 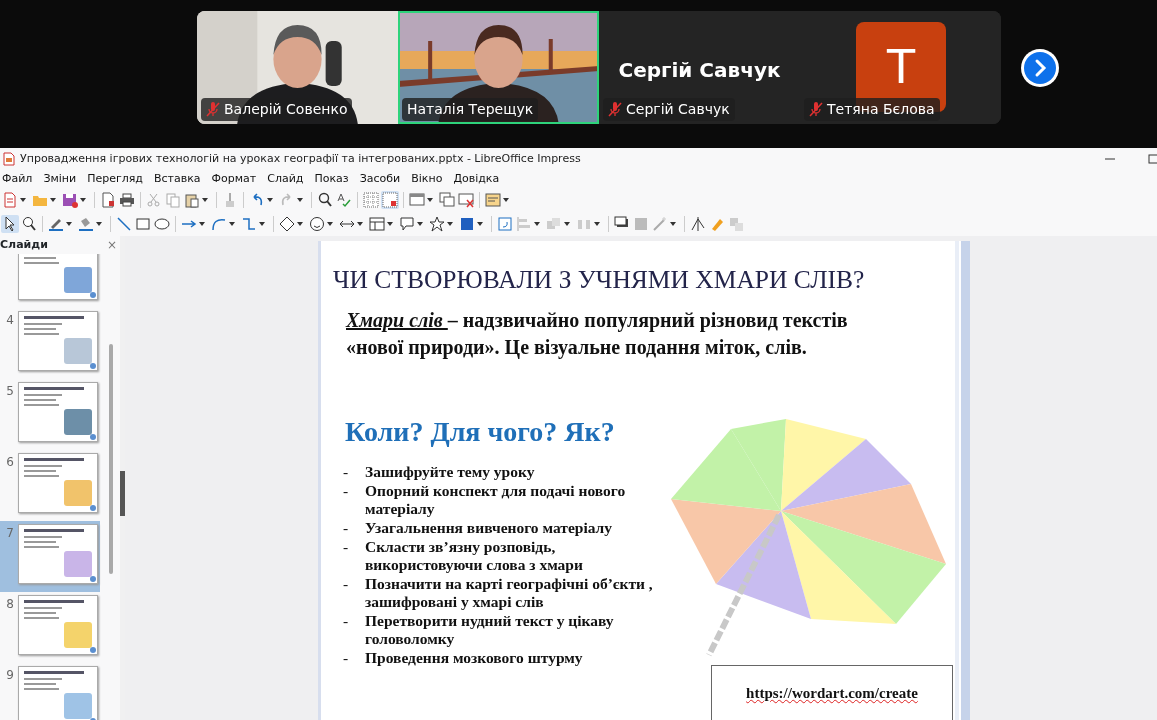 What do you see at coordinates (490, 630) in the screenshot?
I see `bullet-text: Перетворити нудний текст у цікаву головоломку` at bounding box center [490, 630].